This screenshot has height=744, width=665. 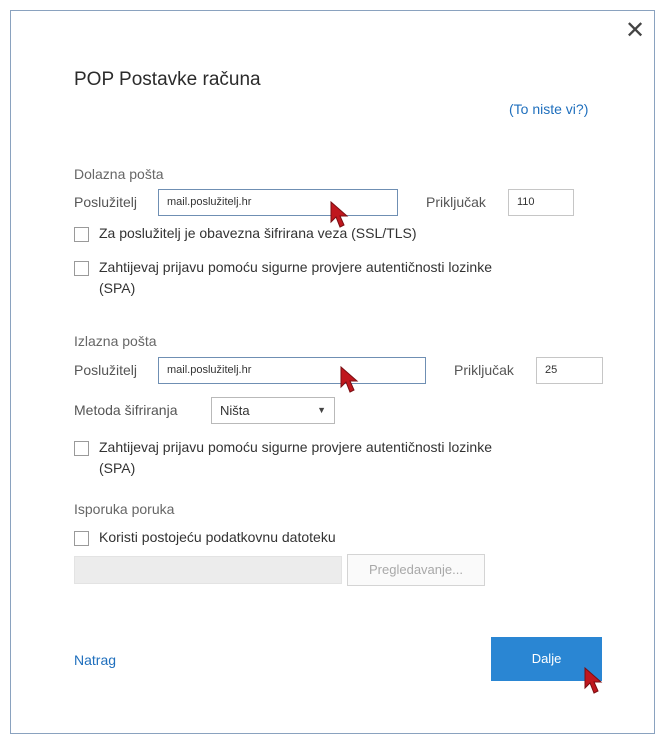 What do you see at coordinates (541, 202) in the screenshot?
I see `incoming-port-input: 110` at bounding box center [541, 202].